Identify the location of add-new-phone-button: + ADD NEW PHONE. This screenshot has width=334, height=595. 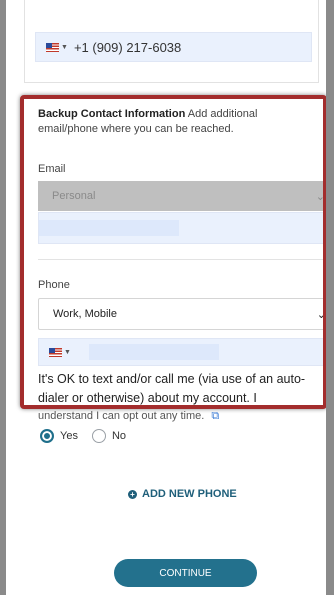
(182, 494).